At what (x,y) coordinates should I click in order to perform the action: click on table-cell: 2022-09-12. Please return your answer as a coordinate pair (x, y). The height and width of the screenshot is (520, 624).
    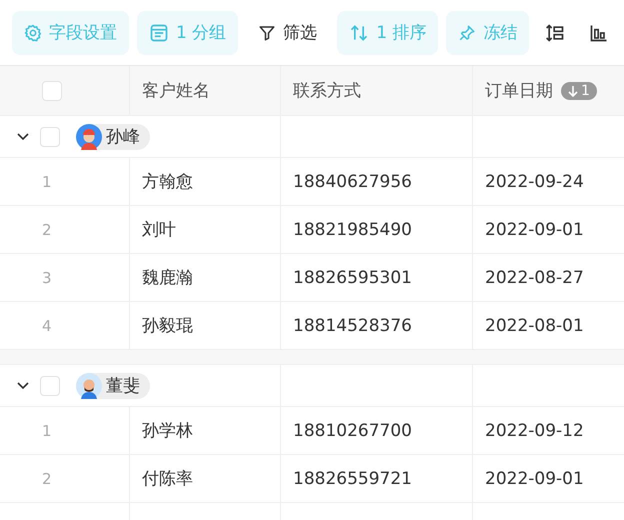
    Looking at the image, I should click on (534, 430).